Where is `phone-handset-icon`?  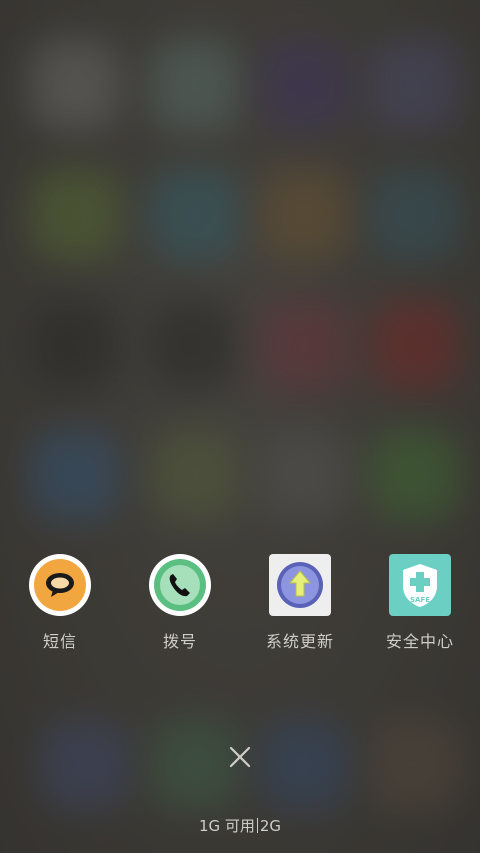 phone-handset-icon is located at coordinates (180, 585).